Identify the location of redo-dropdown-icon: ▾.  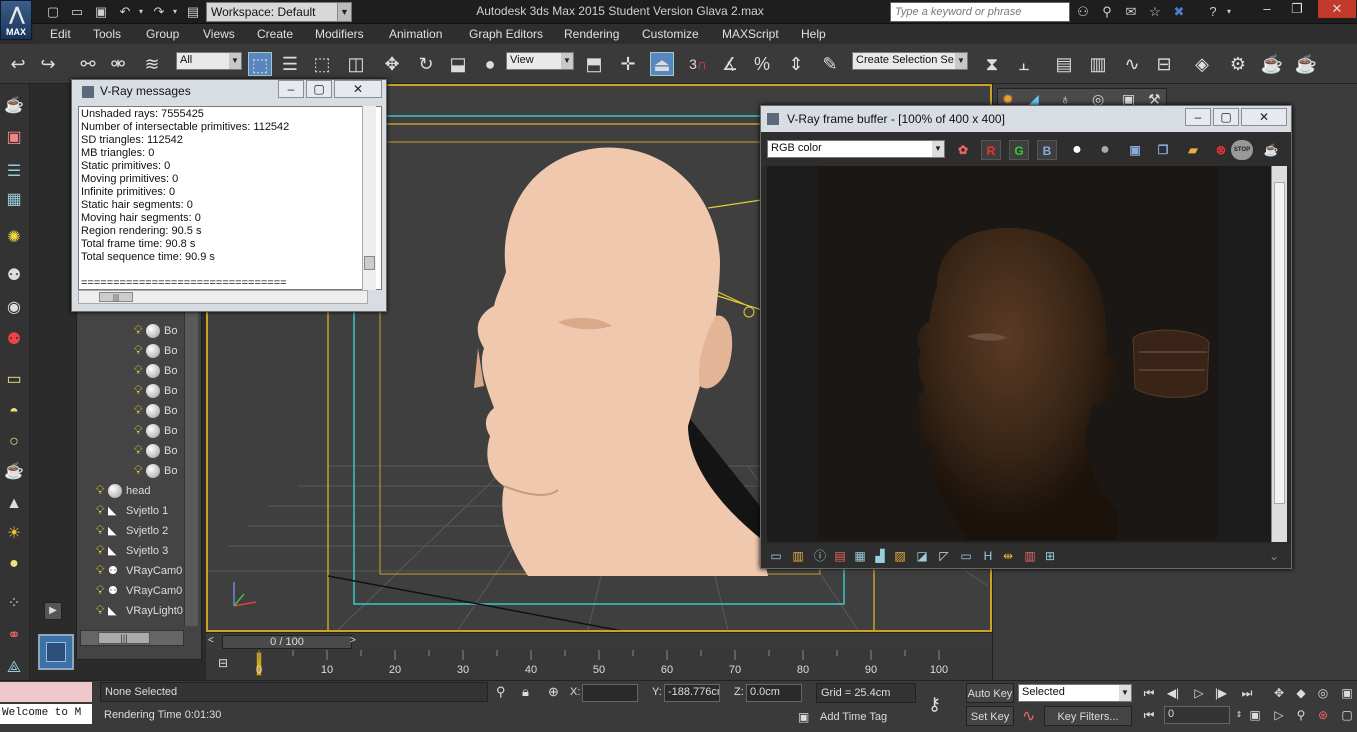
(175, 12).